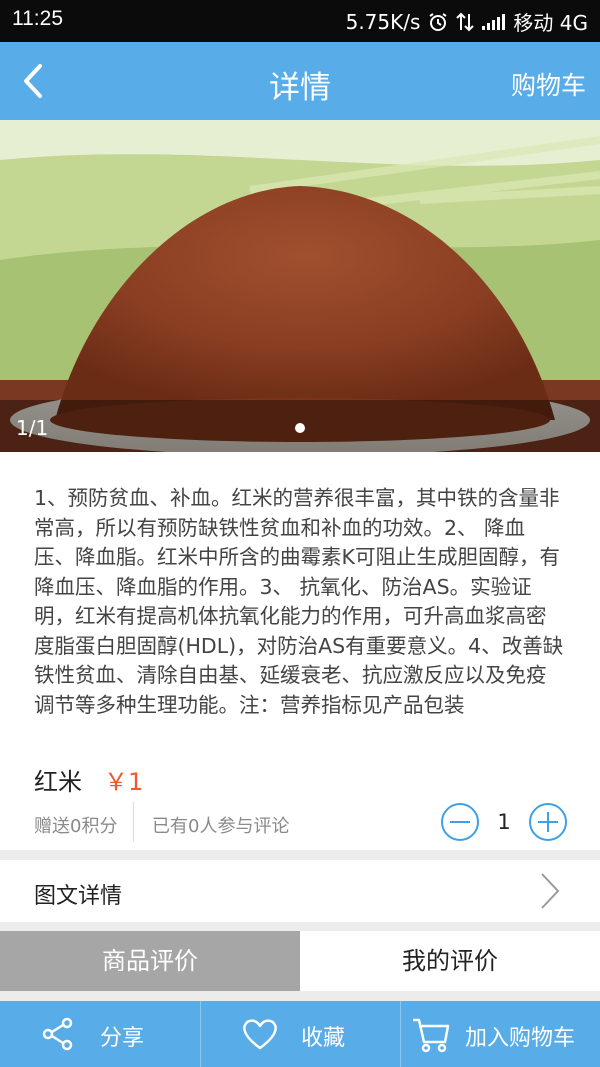 The image size is (600, 1067). Describe the element at coordinates (300, 428) in the screenshot. I see `carousel-indicator-dot` at that location.